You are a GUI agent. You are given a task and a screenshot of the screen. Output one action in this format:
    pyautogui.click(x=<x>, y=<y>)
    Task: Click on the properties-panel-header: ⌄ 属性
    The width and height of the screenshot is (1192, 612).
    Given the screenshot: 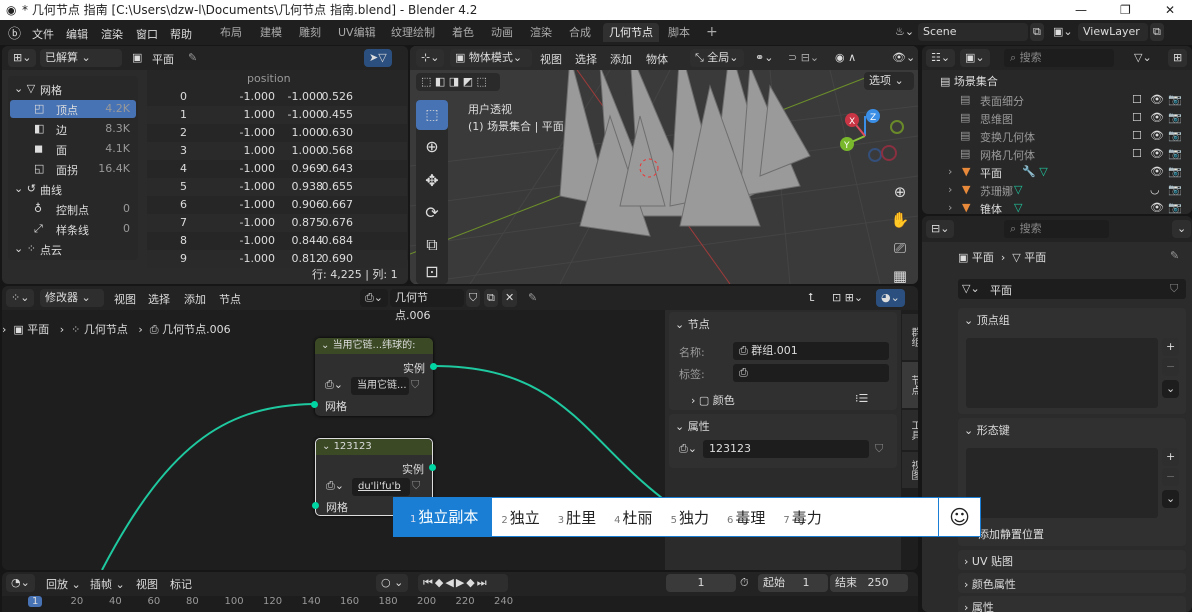 What is the action you would take?
    pyautogui.click(x=692, y=426)
    